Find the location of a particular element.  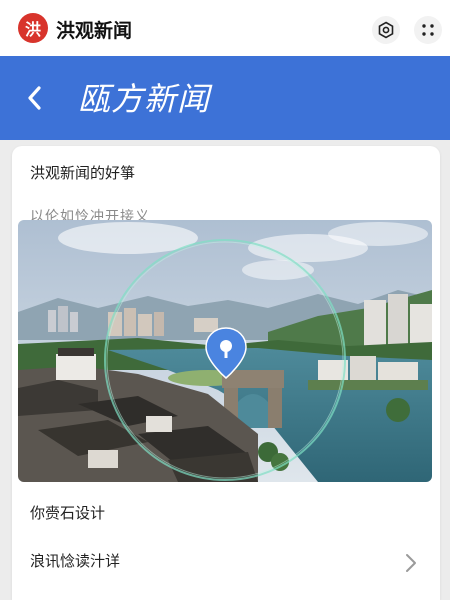

list-item-design: 你赍石设计 is located at coordinates (67, 512).